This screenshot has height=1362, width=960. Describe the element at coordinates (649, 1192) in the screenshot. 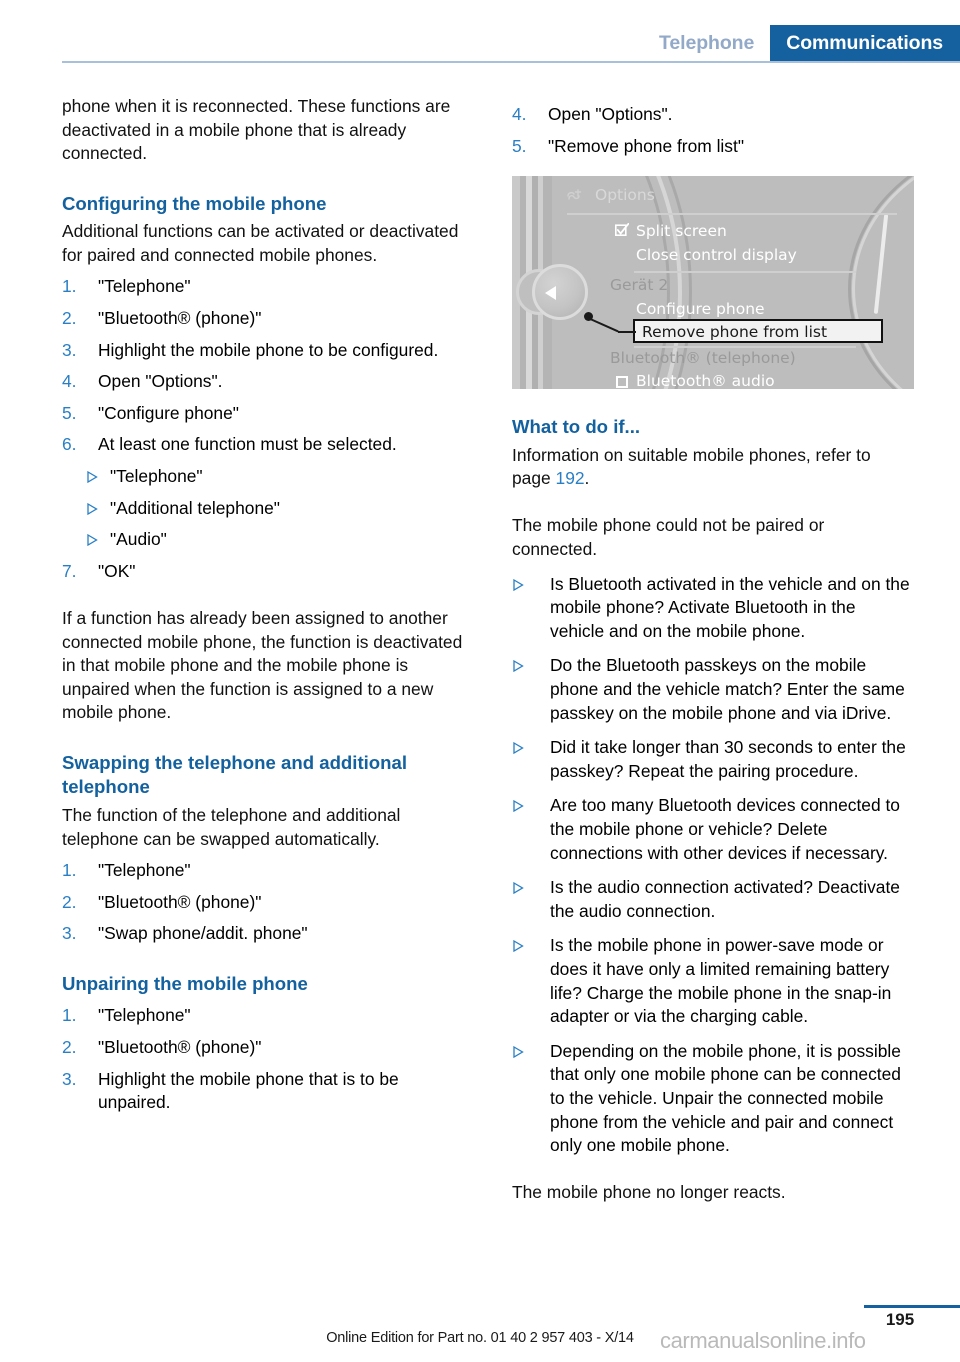

I see `problem-statement-2: The mobile phone no longer reacts.` at that location.